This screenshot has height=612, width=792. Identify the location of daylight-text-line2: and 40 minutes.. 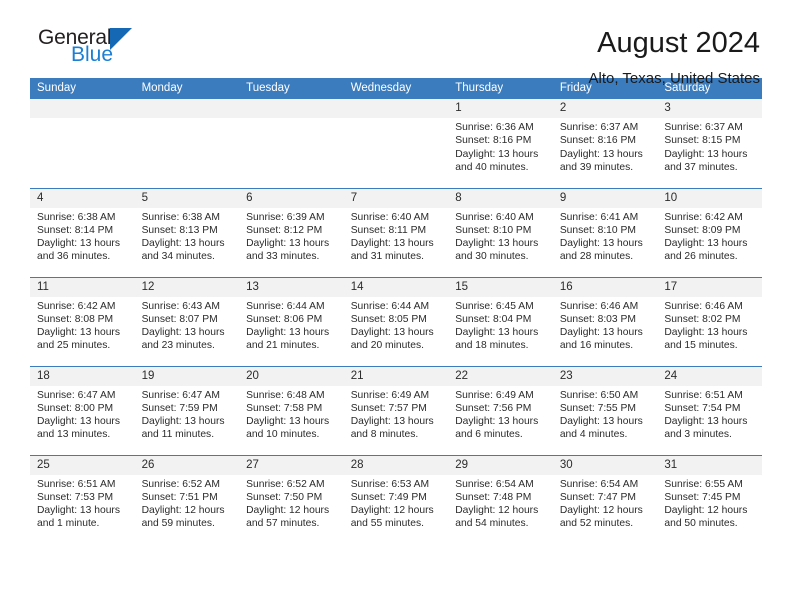
(492, 167).